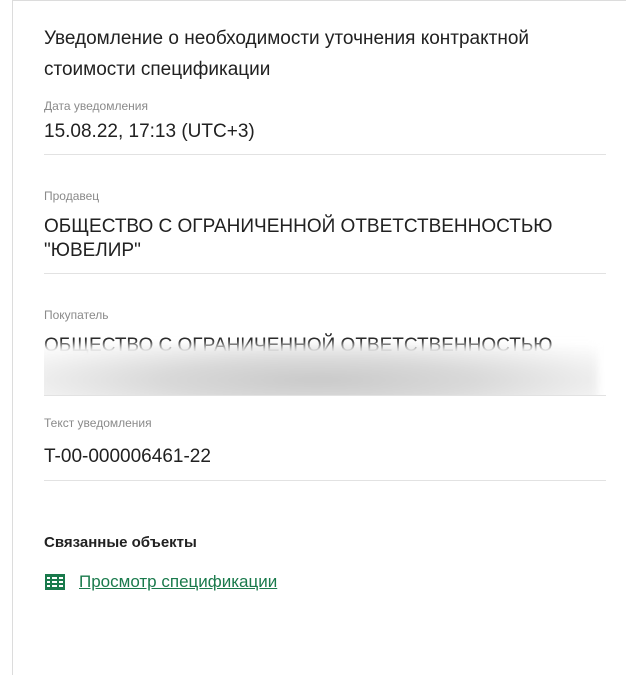 This screenshot has height=675, width=626. I want to click on notice-text-value: T-00-000006461-22, so click(127, 456).